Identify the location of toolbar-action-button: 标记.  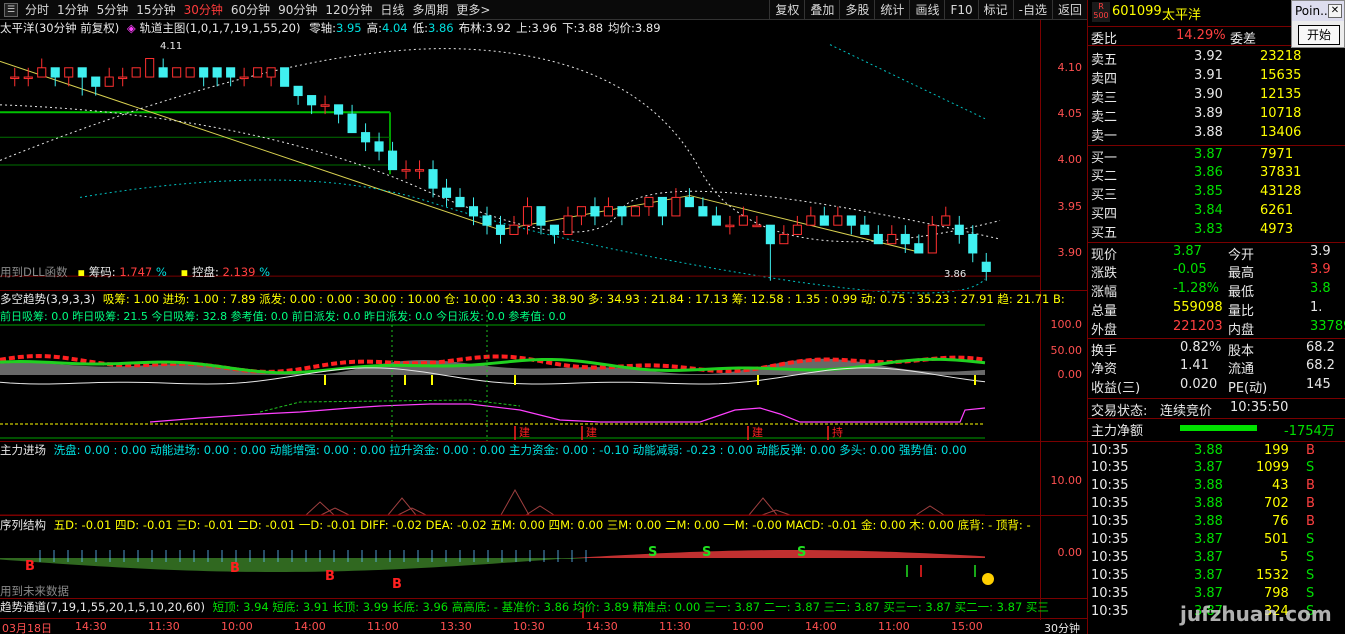
(995, 10).